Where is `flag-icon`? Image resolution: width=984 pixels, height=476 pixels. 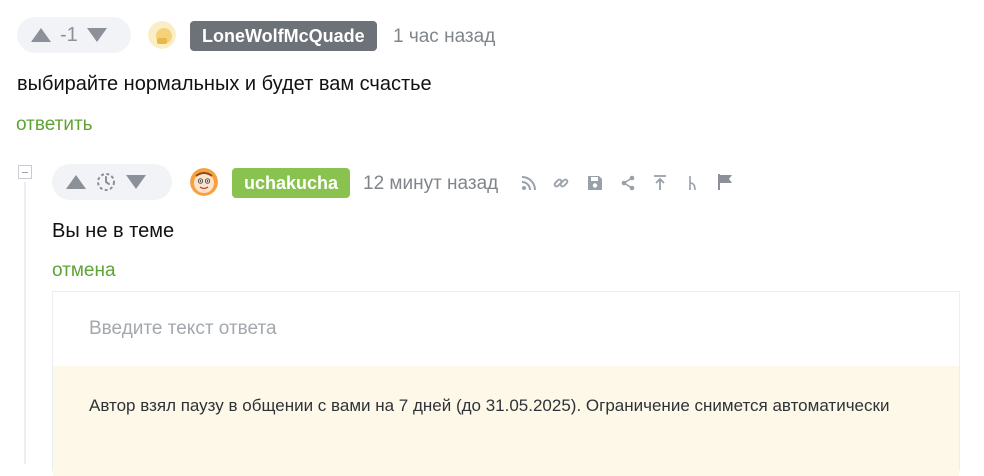
flag-icon is located at coordinates (725, 182).